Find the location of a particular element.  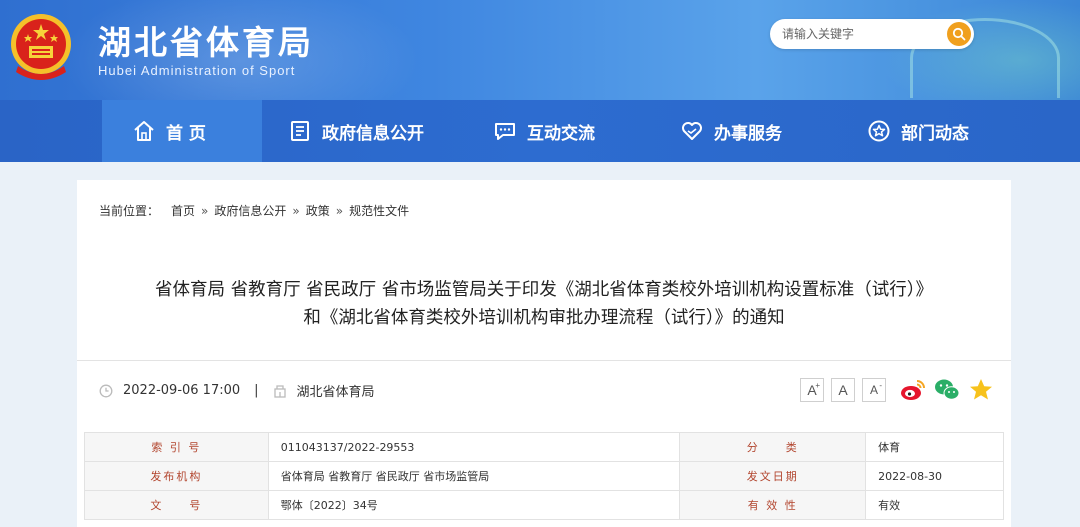

site-title: 湖北省体育局 is located at coordinates (206, 40).